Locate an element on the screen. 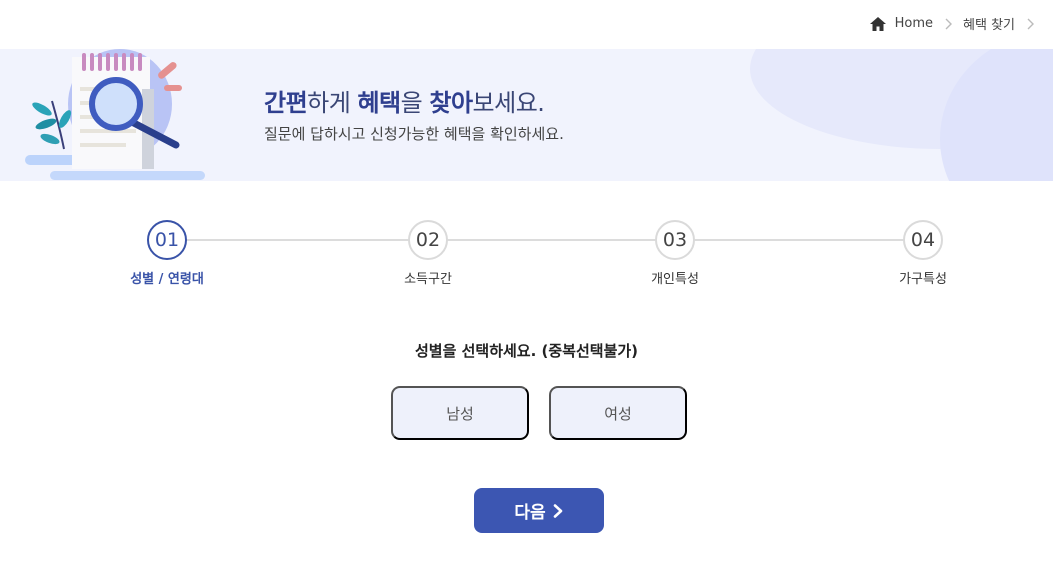 The width and height of the screenshot is (1053, 563). banner-title: 간편하게 혜택을 찾아보세요. is located at coordinates (404, 100).